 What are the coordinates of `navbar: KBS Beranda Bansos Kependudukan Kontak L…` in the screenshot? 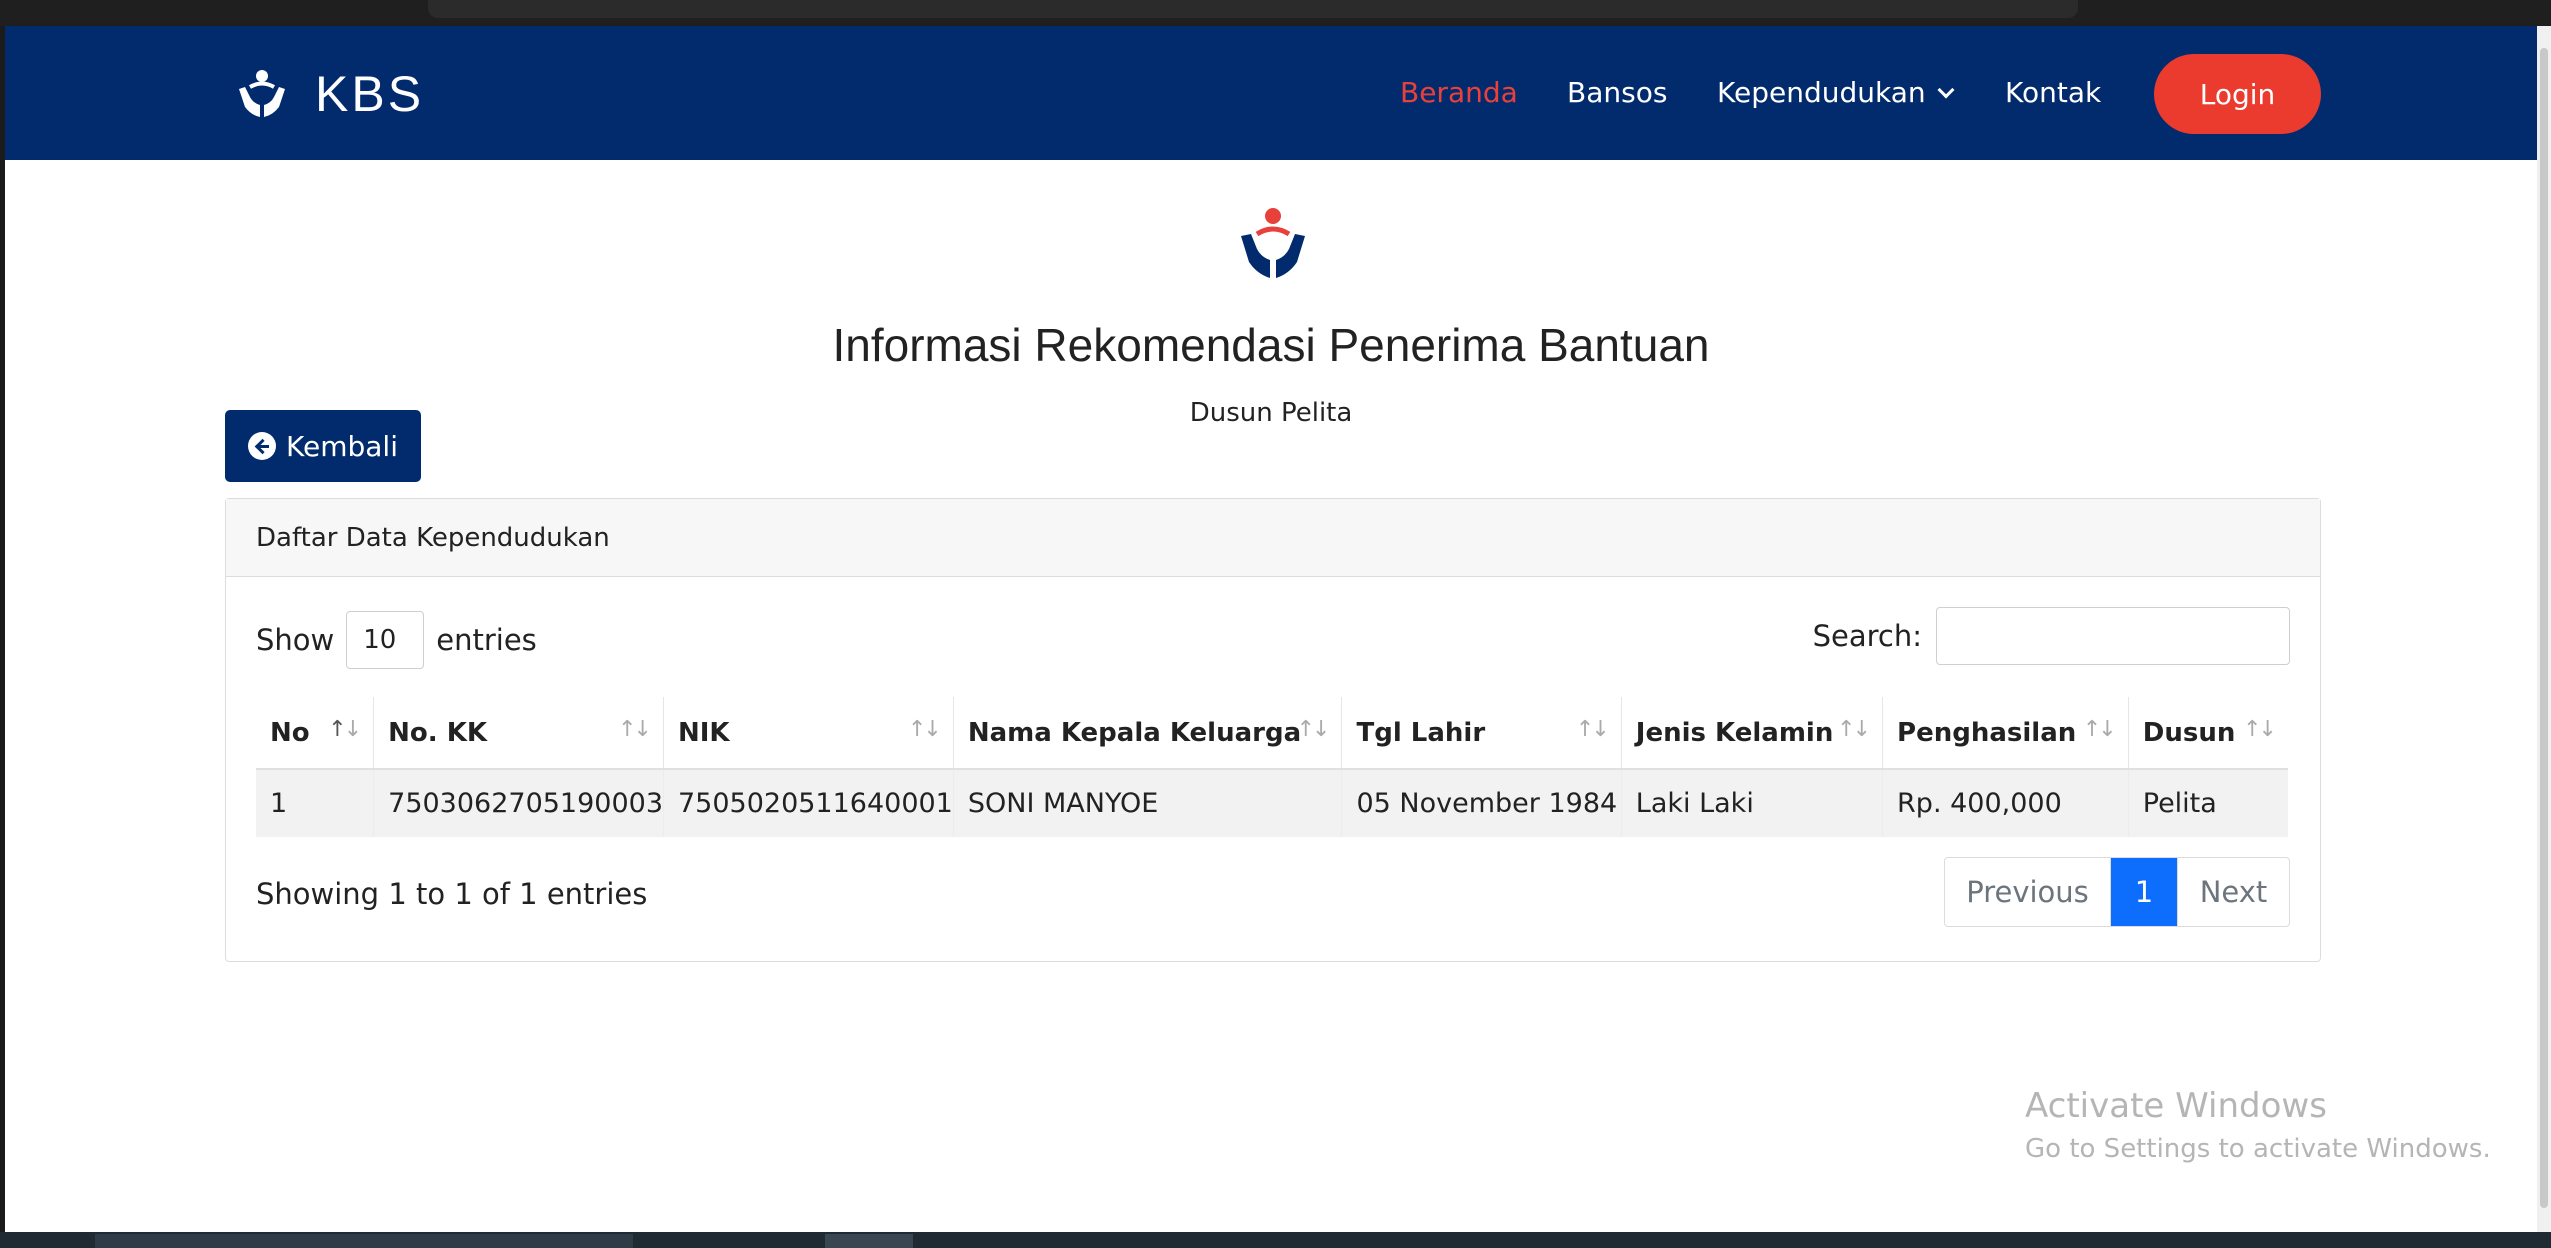 It's located at (1271, 93).